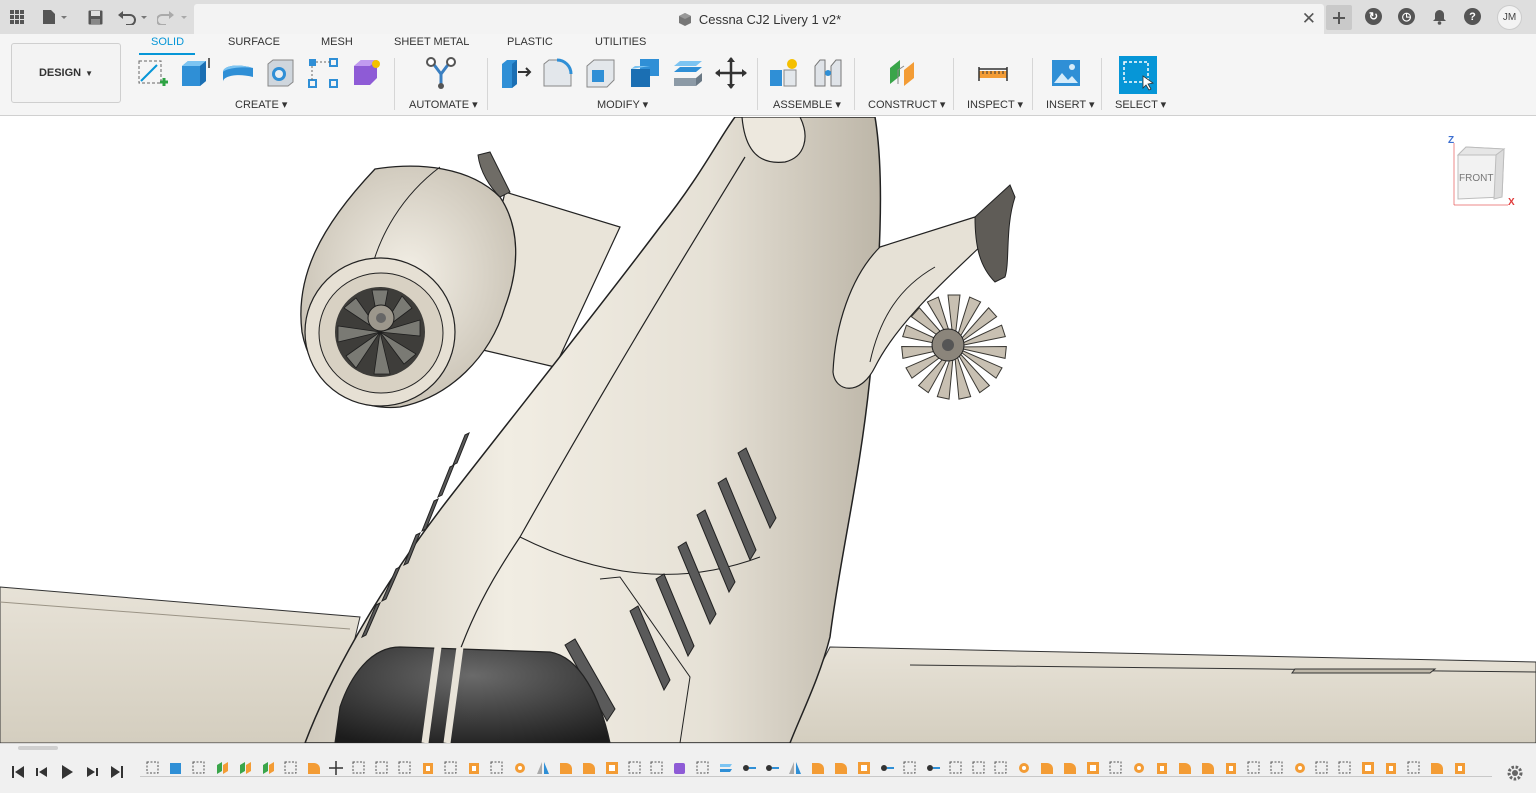 This screenshot has height=793, width=1536. What do you see at coordinates (367, 73) in the screenshot?
I see `create-form-icon` at bounding box center [367, 73].